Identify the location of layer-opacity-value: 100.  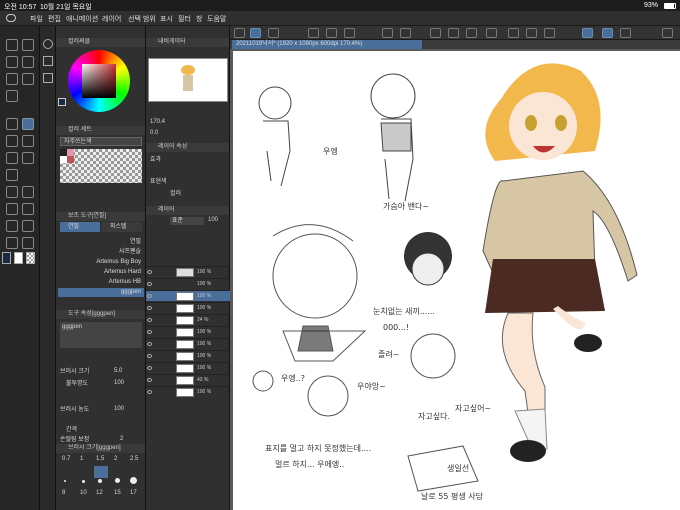
(213, 220).